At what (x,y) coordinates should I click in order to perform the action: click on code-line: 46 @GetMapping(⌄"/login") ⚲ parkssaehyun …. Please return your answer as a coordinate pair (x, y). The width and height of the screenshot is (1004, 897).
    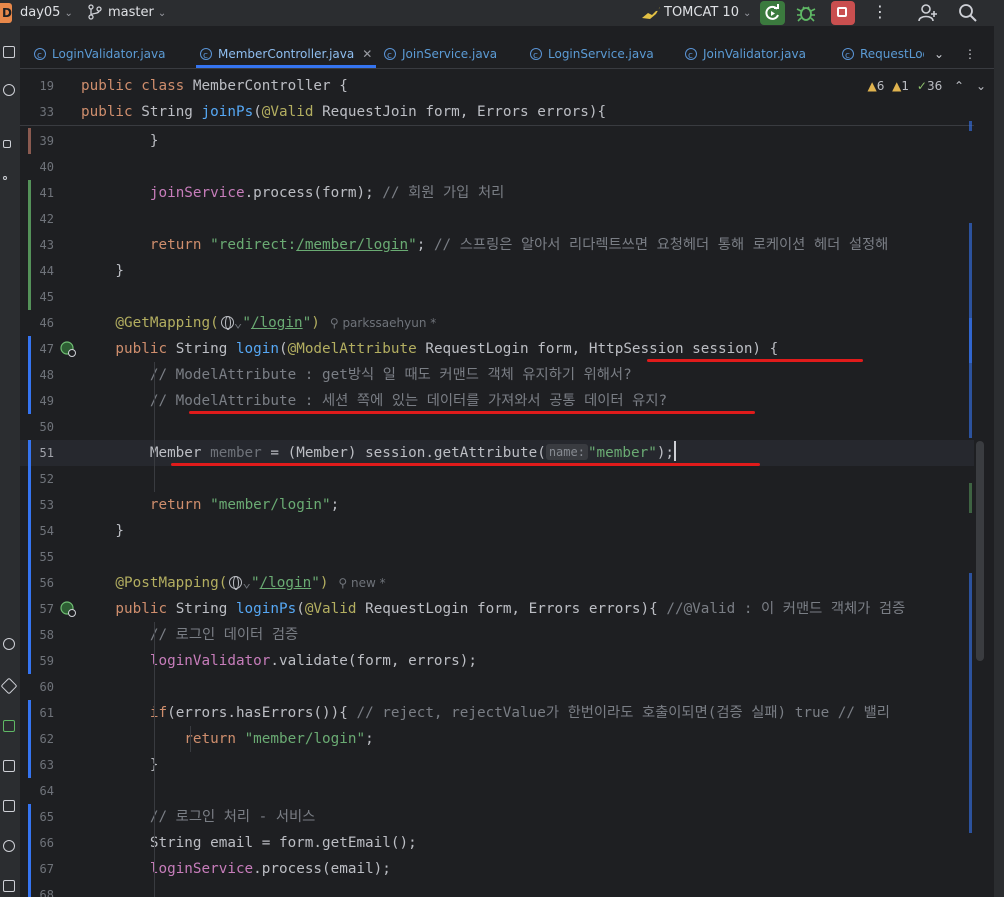
    Looking at the image, I should click on (497, 323).